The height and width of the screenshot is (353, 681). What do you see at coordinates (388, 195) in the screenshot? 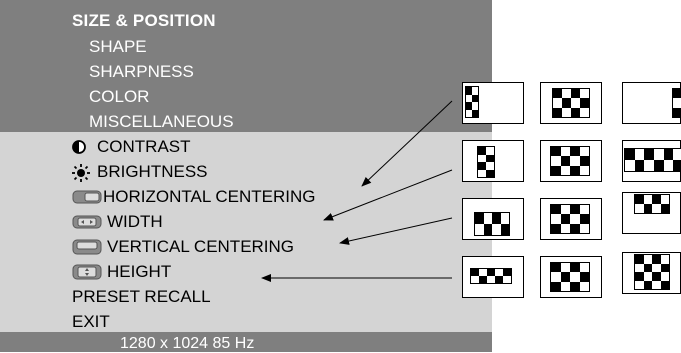
I see `arrow-width` at bounding box center [388, 195].